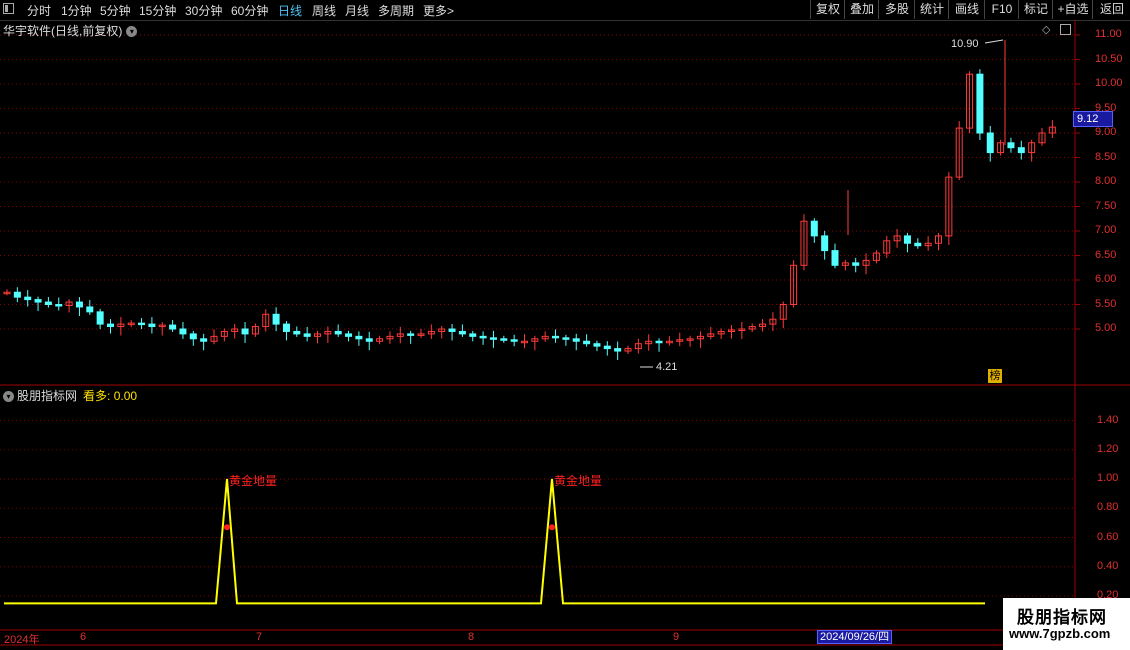 The image size is (1130, 650). What do you see at coordinates (861, 9) in the screenshot?
I see `button-overlay: 叠加` at bounding box center [861, 9].